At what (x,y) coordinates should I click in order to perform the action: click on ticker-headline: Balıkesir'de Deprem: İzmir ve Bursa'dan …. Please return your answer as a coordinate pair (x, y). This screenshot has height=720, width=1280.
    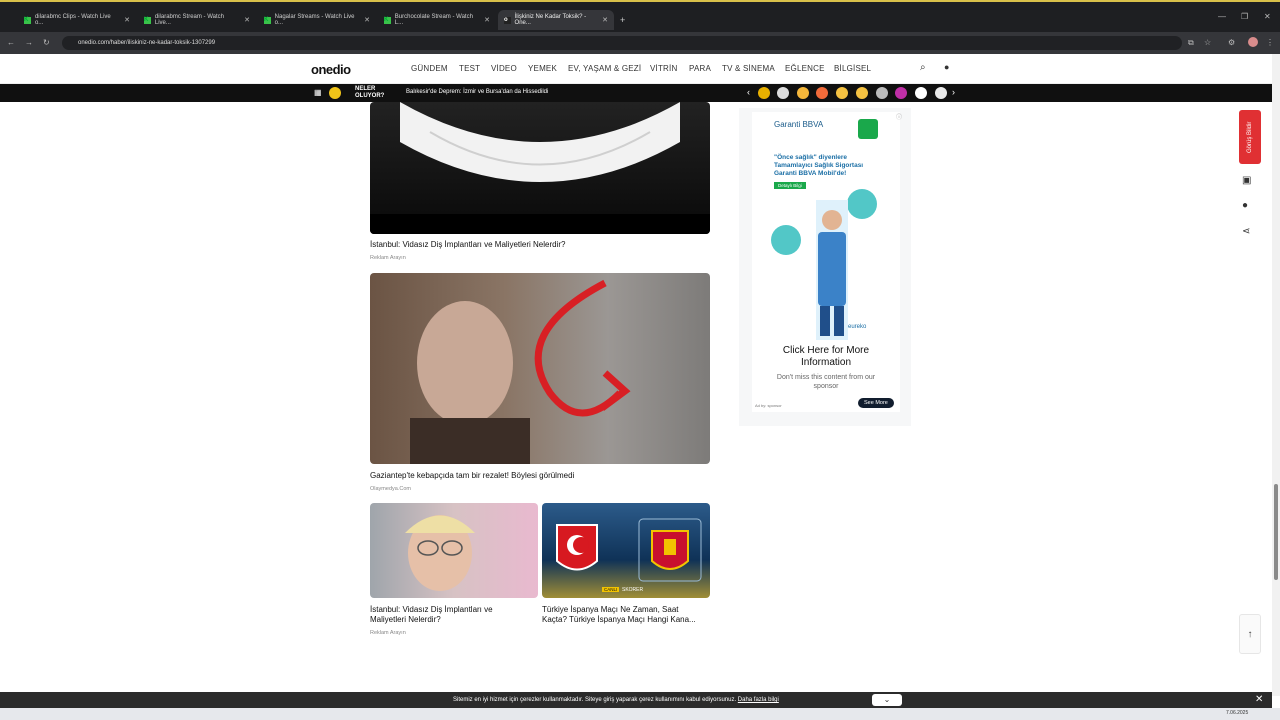
    Looking at the image, I should click on (477, 92).